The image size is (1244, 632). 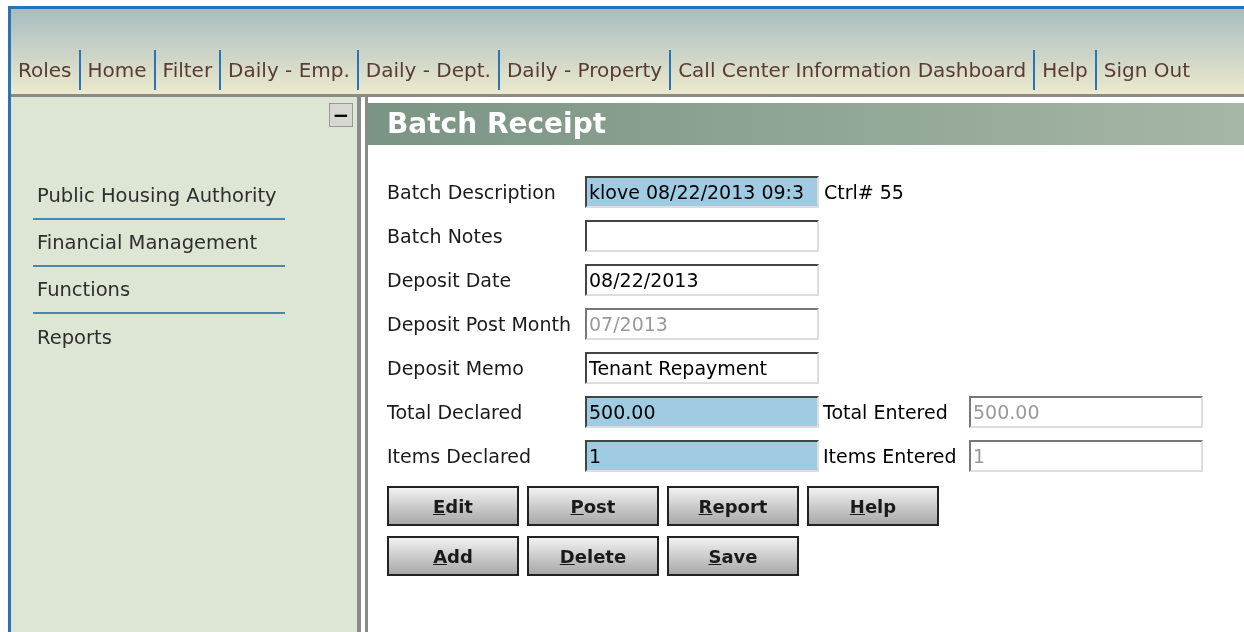 What do you see at coordinates (584, 70) in the screenshot?
I see `nav-link: Daily - Property` at bounding box center [584, 70].